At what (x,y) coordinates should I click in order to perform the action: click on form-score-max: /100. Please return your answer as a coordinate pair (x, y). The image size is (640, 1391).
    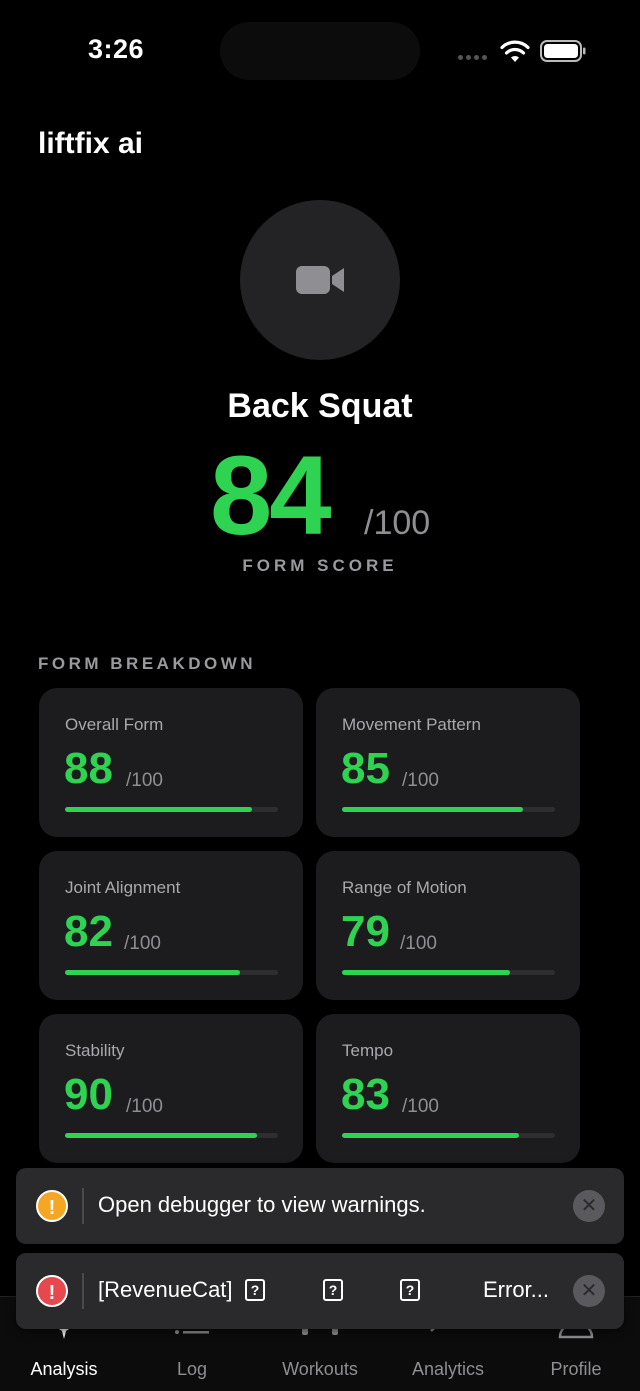
    Looking at the image, I should click on (397, 523).